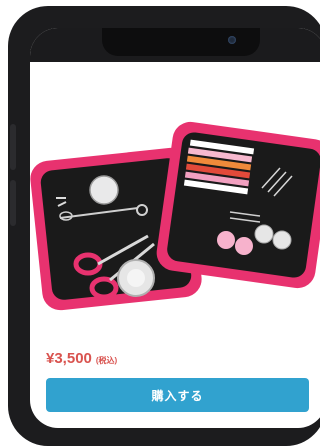 This screenshot has height=446, width=320. What do you see at coordinates (177, 395) in the screenshot?
I see `buy-button: 購入する` at bounding box center [177, 395].